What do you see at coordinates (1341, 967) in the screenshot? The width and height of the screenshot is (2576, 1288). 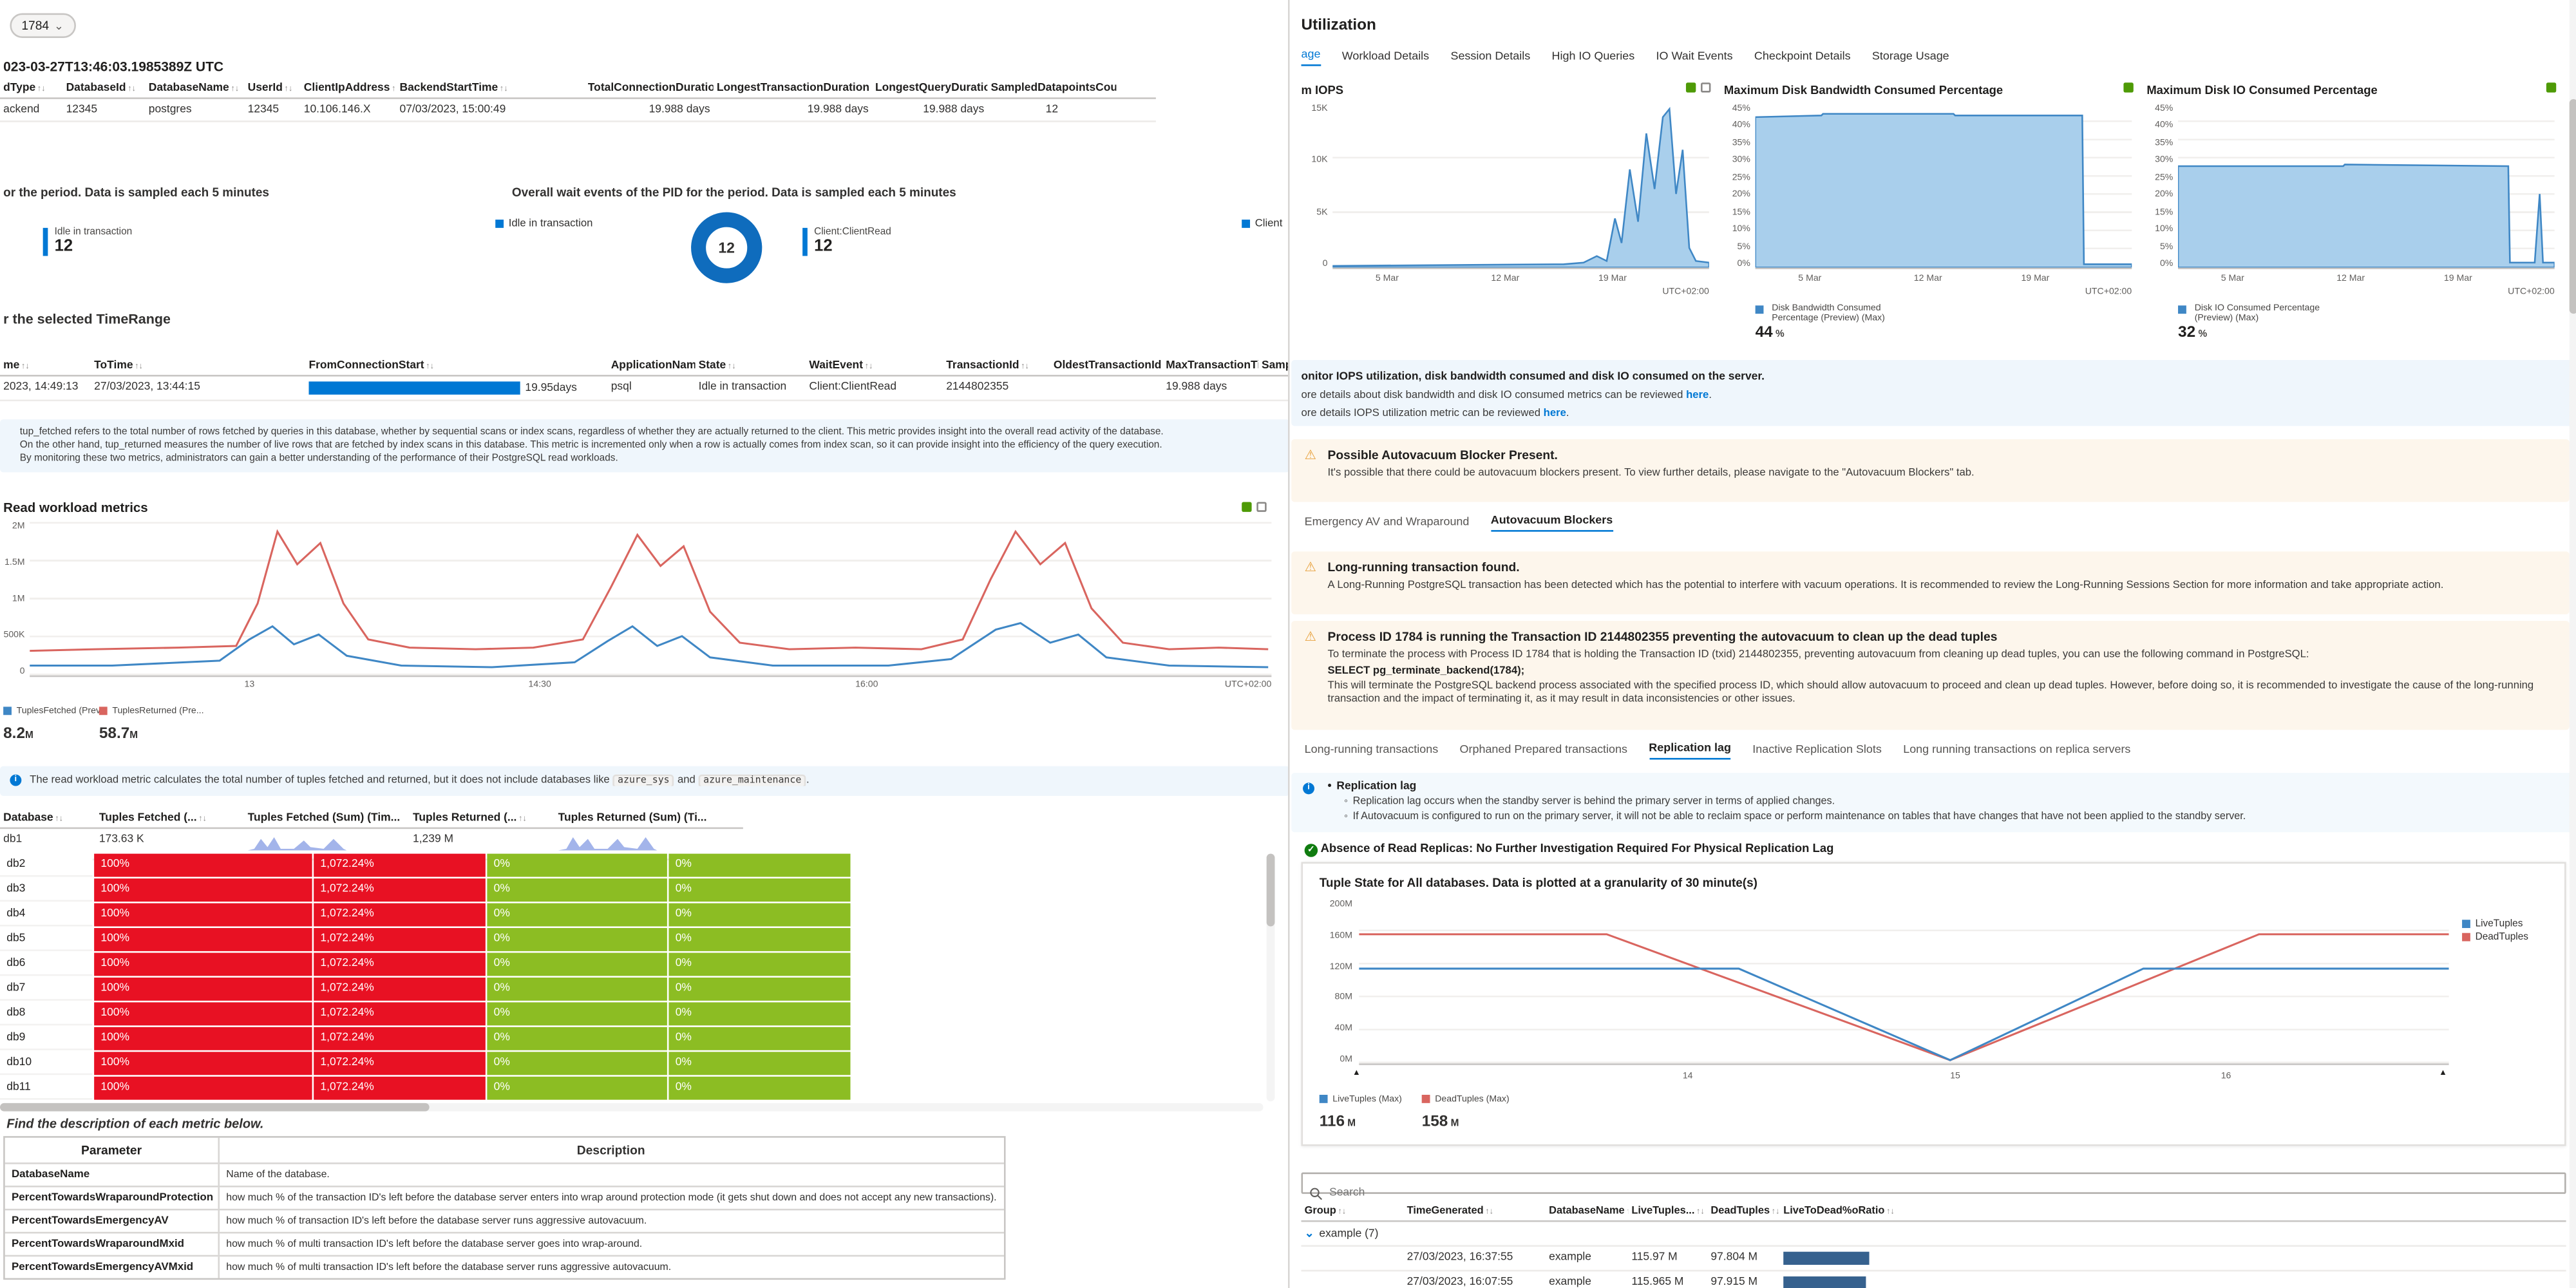 I see `axis-tick-label: 120M` at bounding box center [1341, 967].